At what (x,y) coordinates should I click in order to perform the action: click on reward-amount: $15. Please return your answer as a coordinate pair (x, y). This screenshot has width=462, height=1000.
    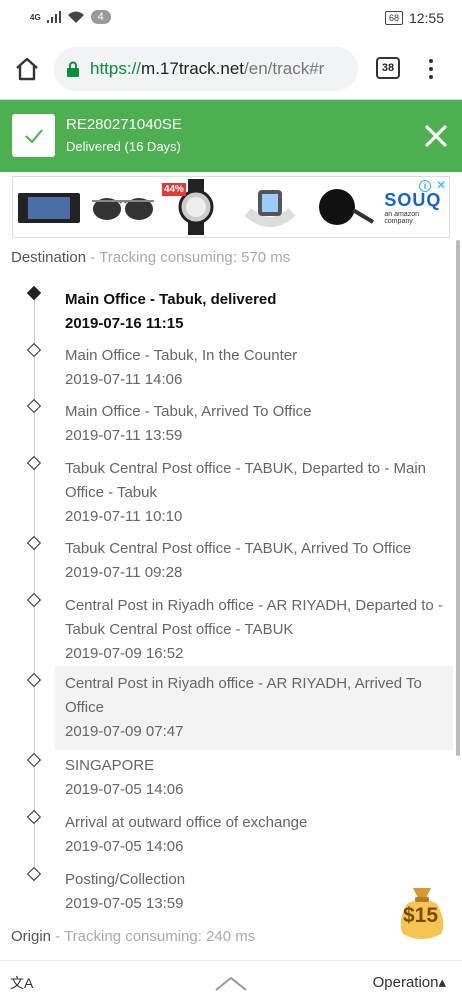
    Looking at the image, I should click on (421, 915).